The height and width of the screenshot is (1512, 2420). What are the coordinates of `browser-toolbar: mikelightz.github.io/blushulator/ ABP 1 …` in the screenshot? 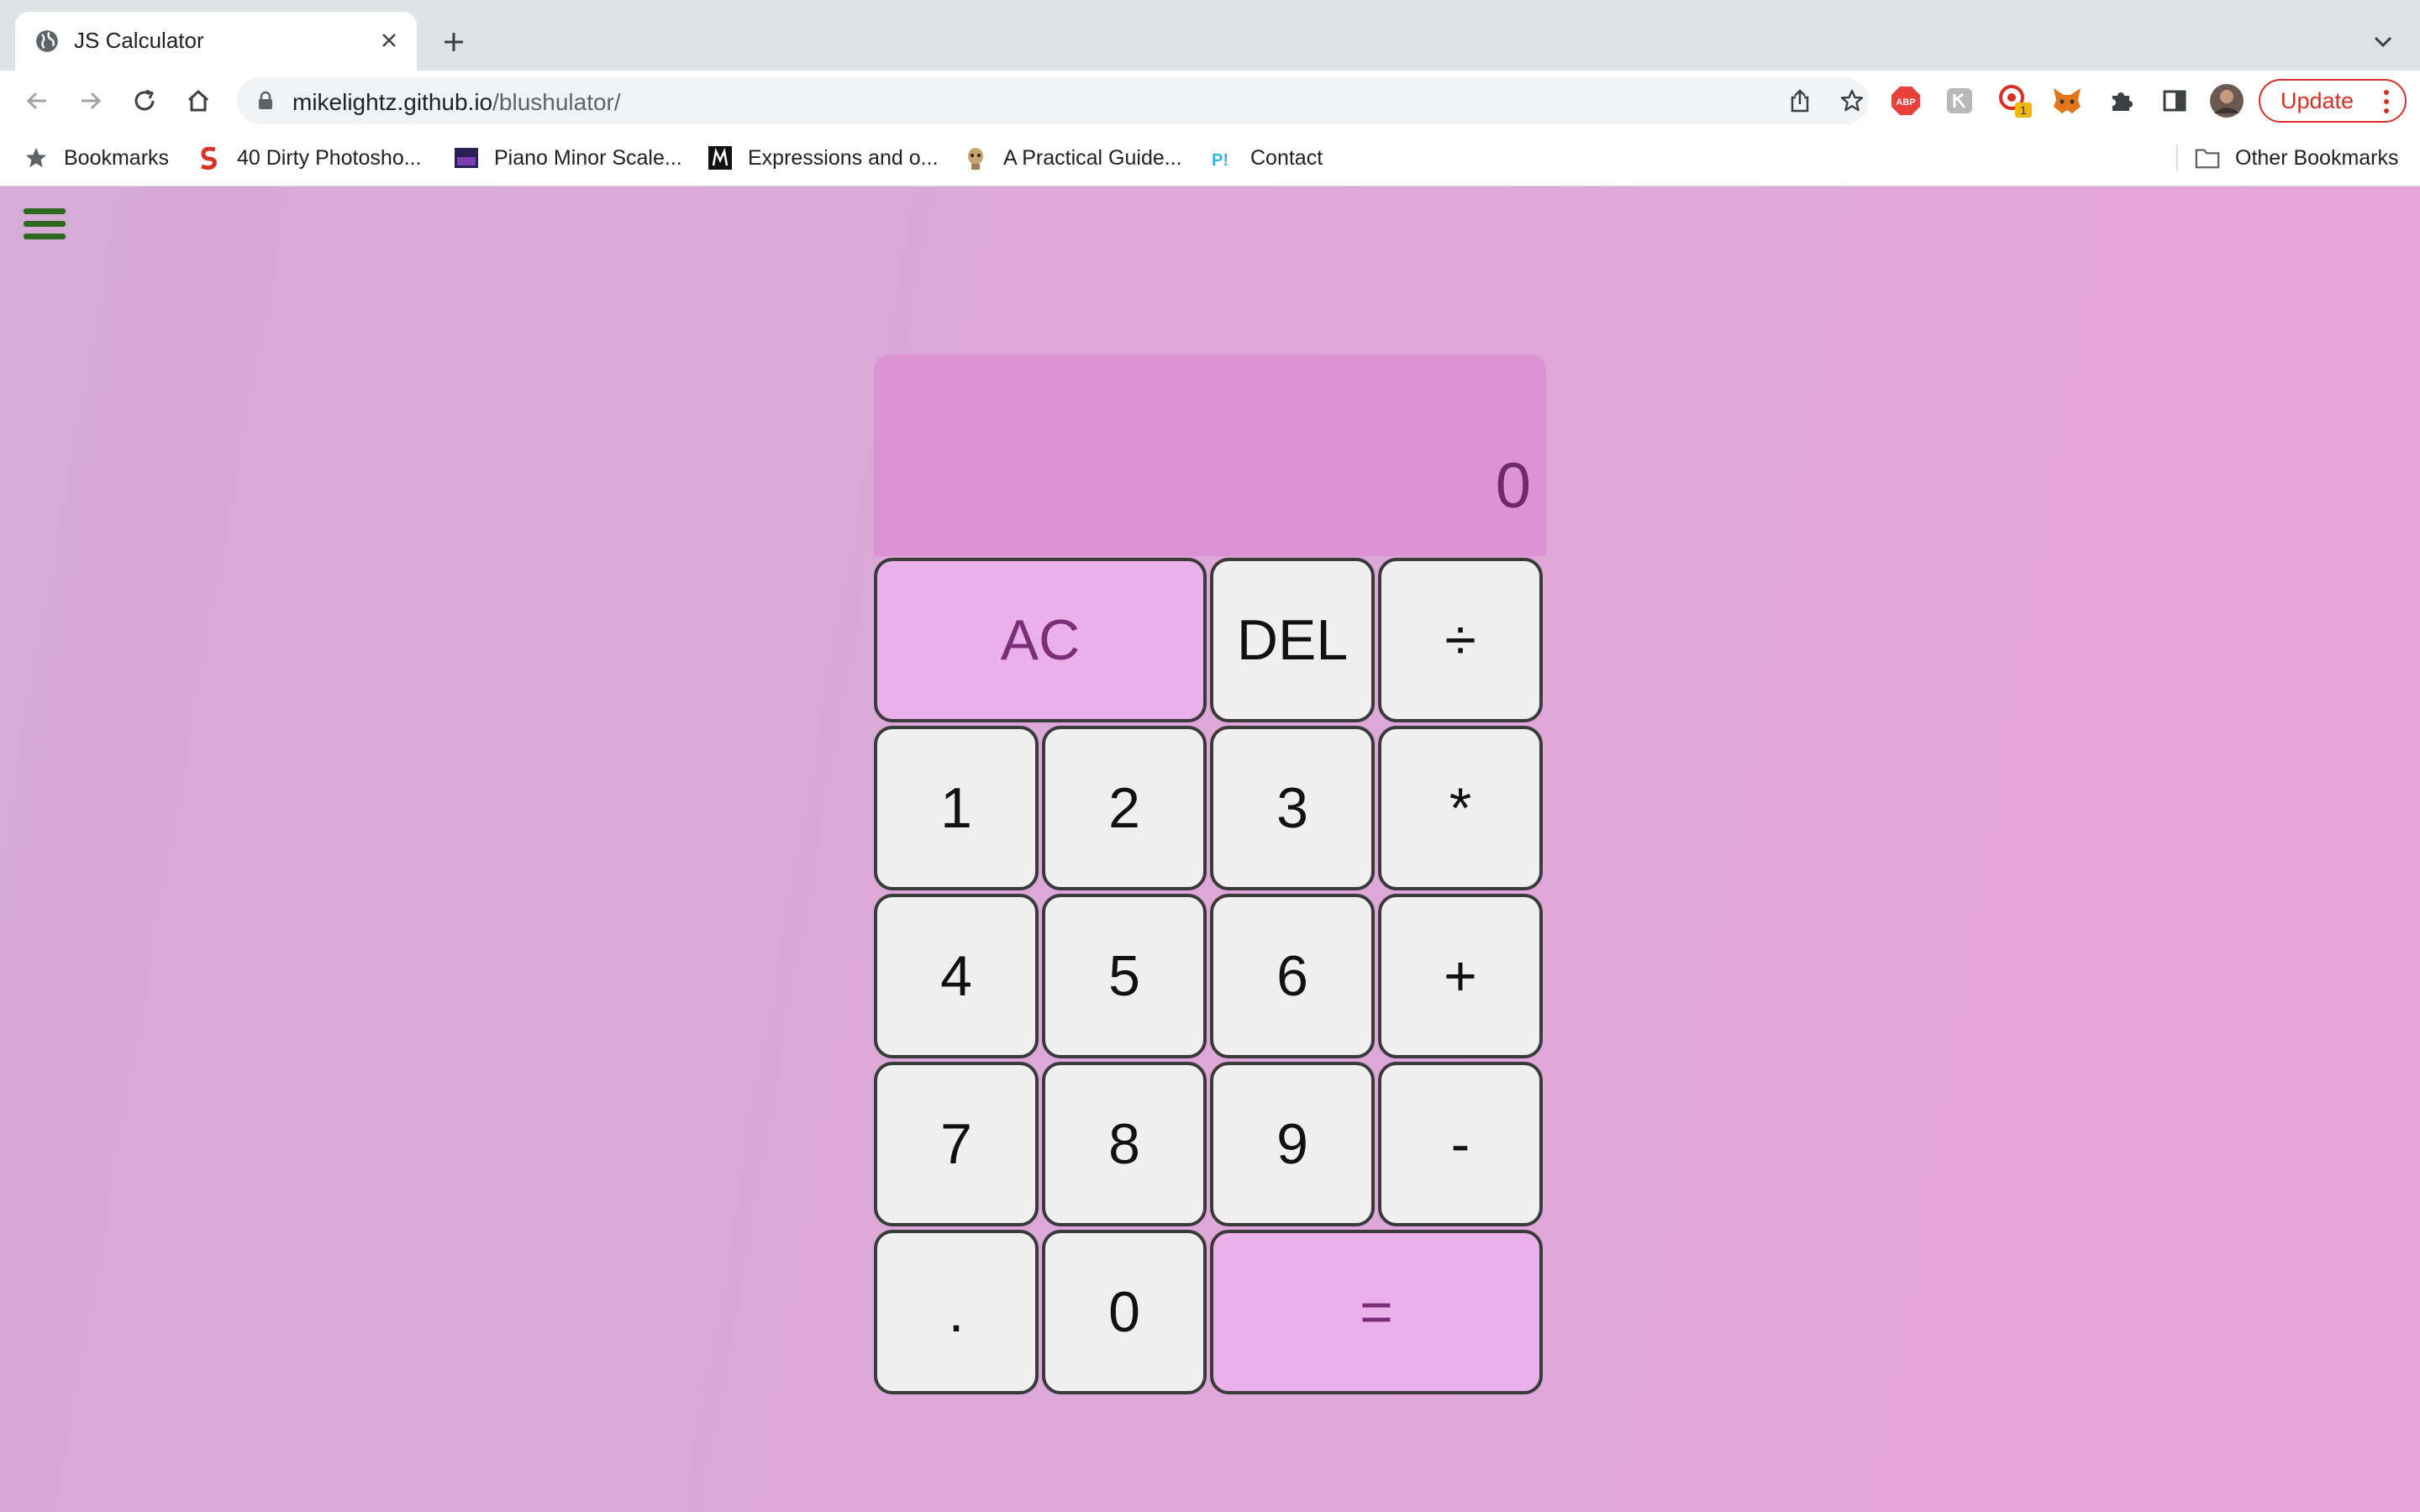 It's located at (1210, 100).